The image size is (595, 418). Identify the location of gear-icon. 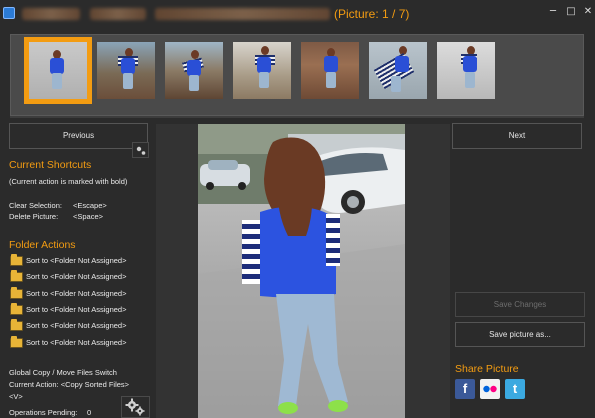
(141, 150).